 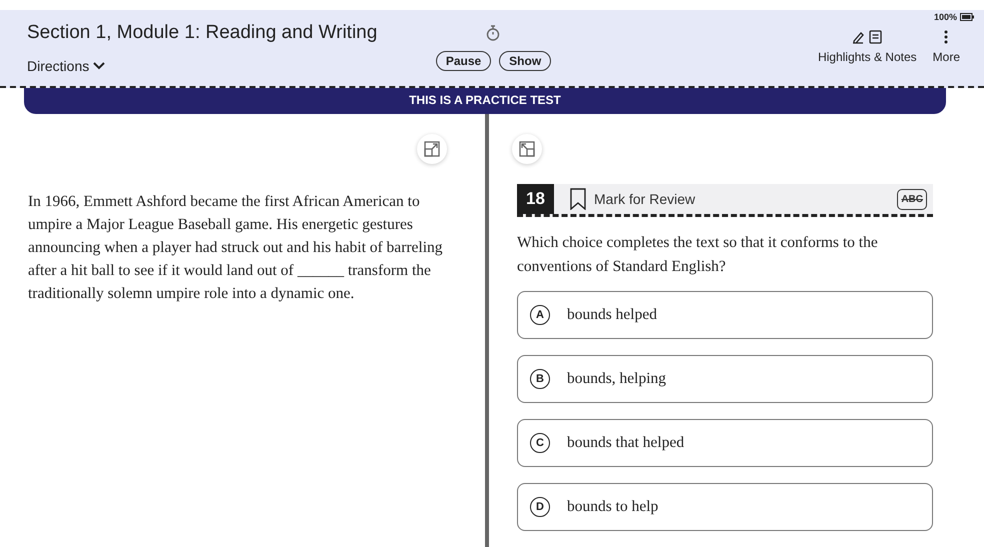 What do you see at coordinates (912, 199) in the screenshot?
I see `answer-eliminator-button: ABC` at bounding box center [912, 199].